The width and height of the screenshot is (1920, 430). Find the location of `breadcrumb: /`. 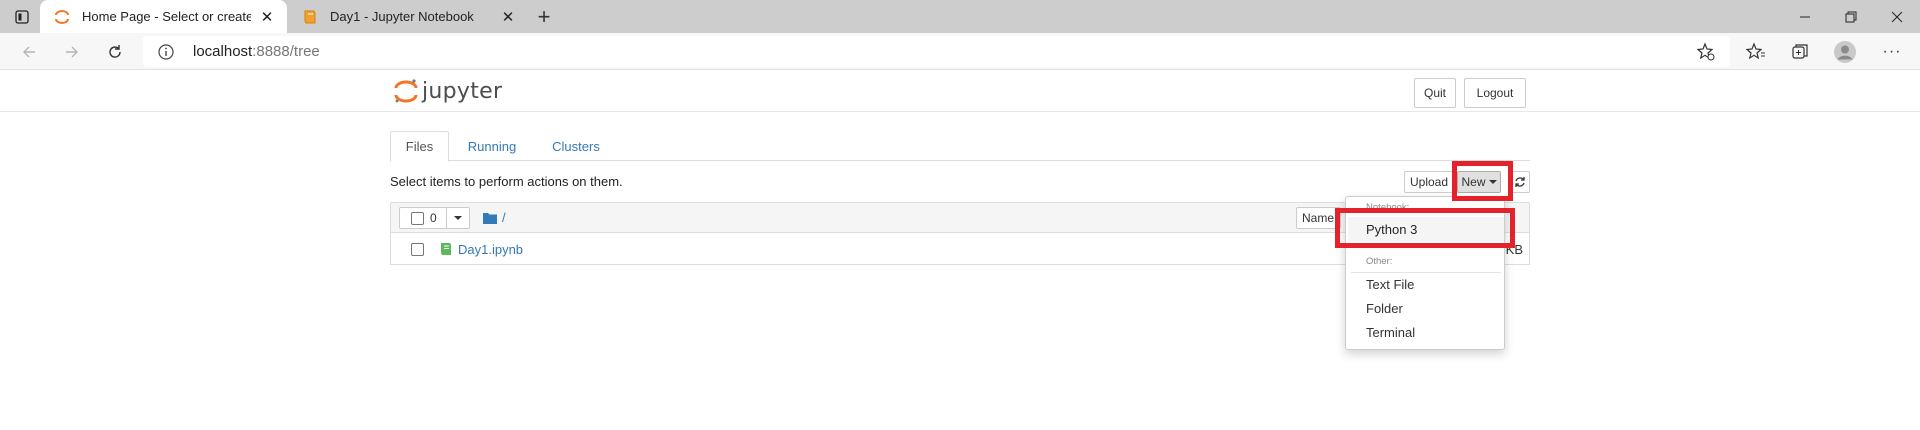

breadcrumb: / is located at coordinates (494, 217).